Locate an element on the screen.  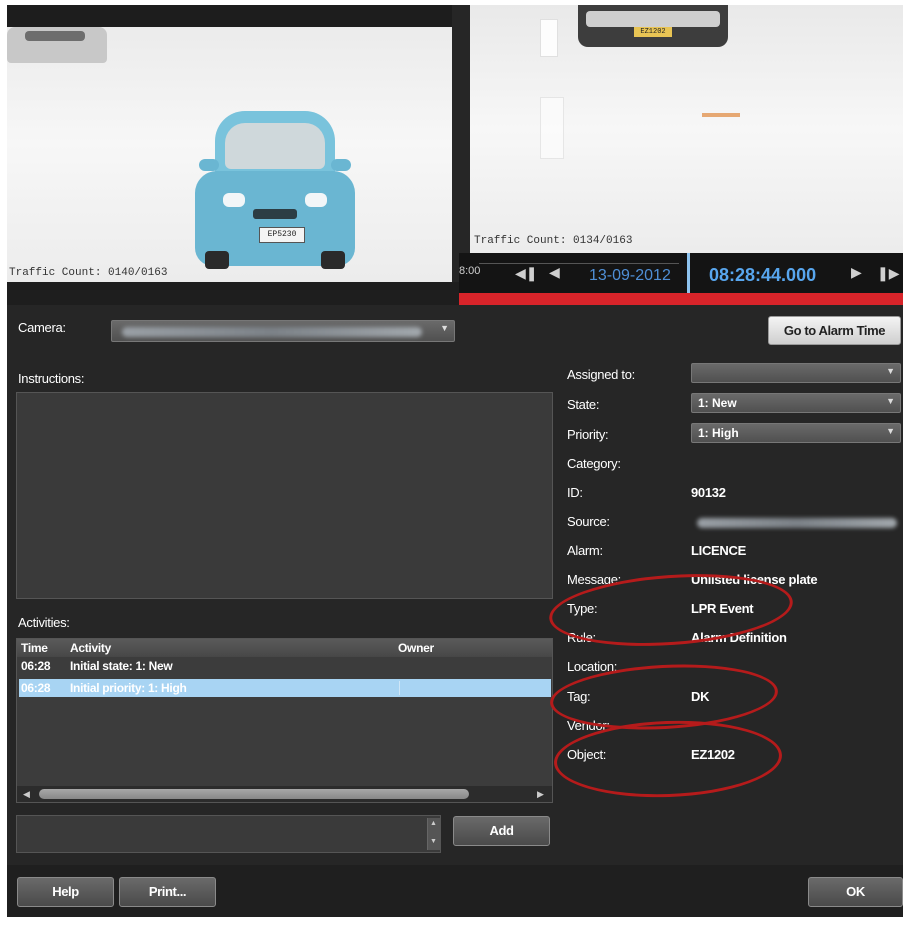
col-owner: Owner is located at coordinates (416, 648).